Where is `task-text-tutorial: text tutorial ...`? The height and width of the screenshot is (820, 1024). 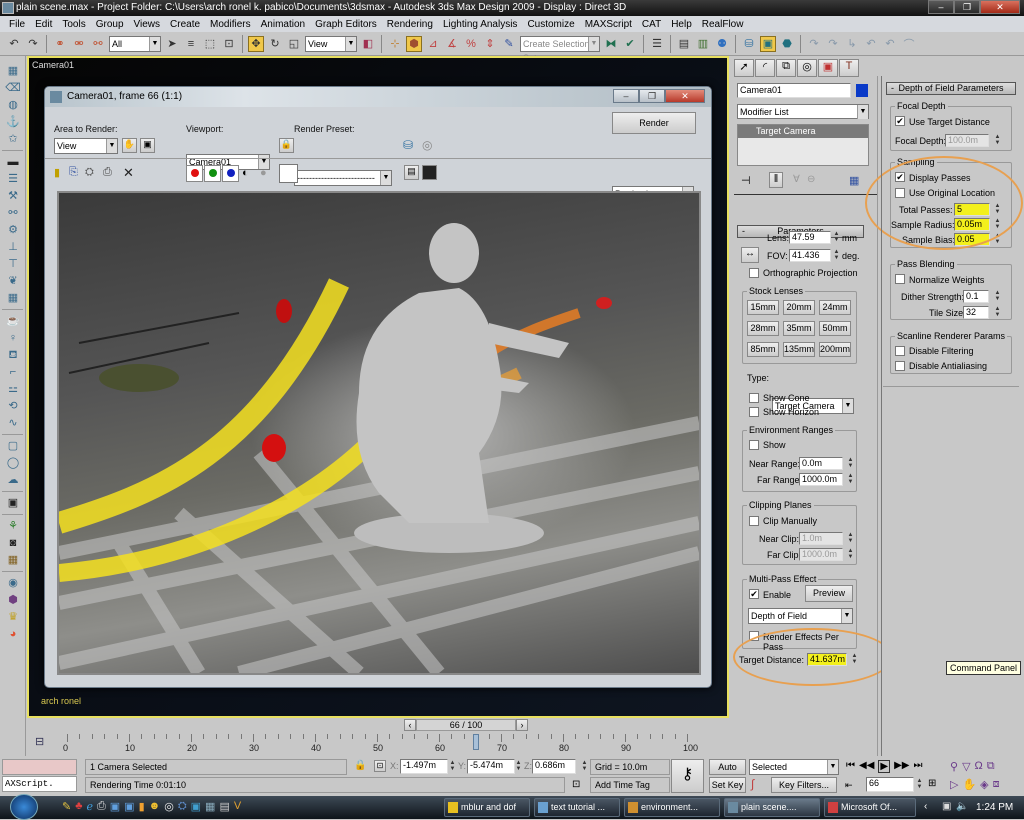
task-text-tutorial: text tutorial ... is located at coordinates (577, 807).